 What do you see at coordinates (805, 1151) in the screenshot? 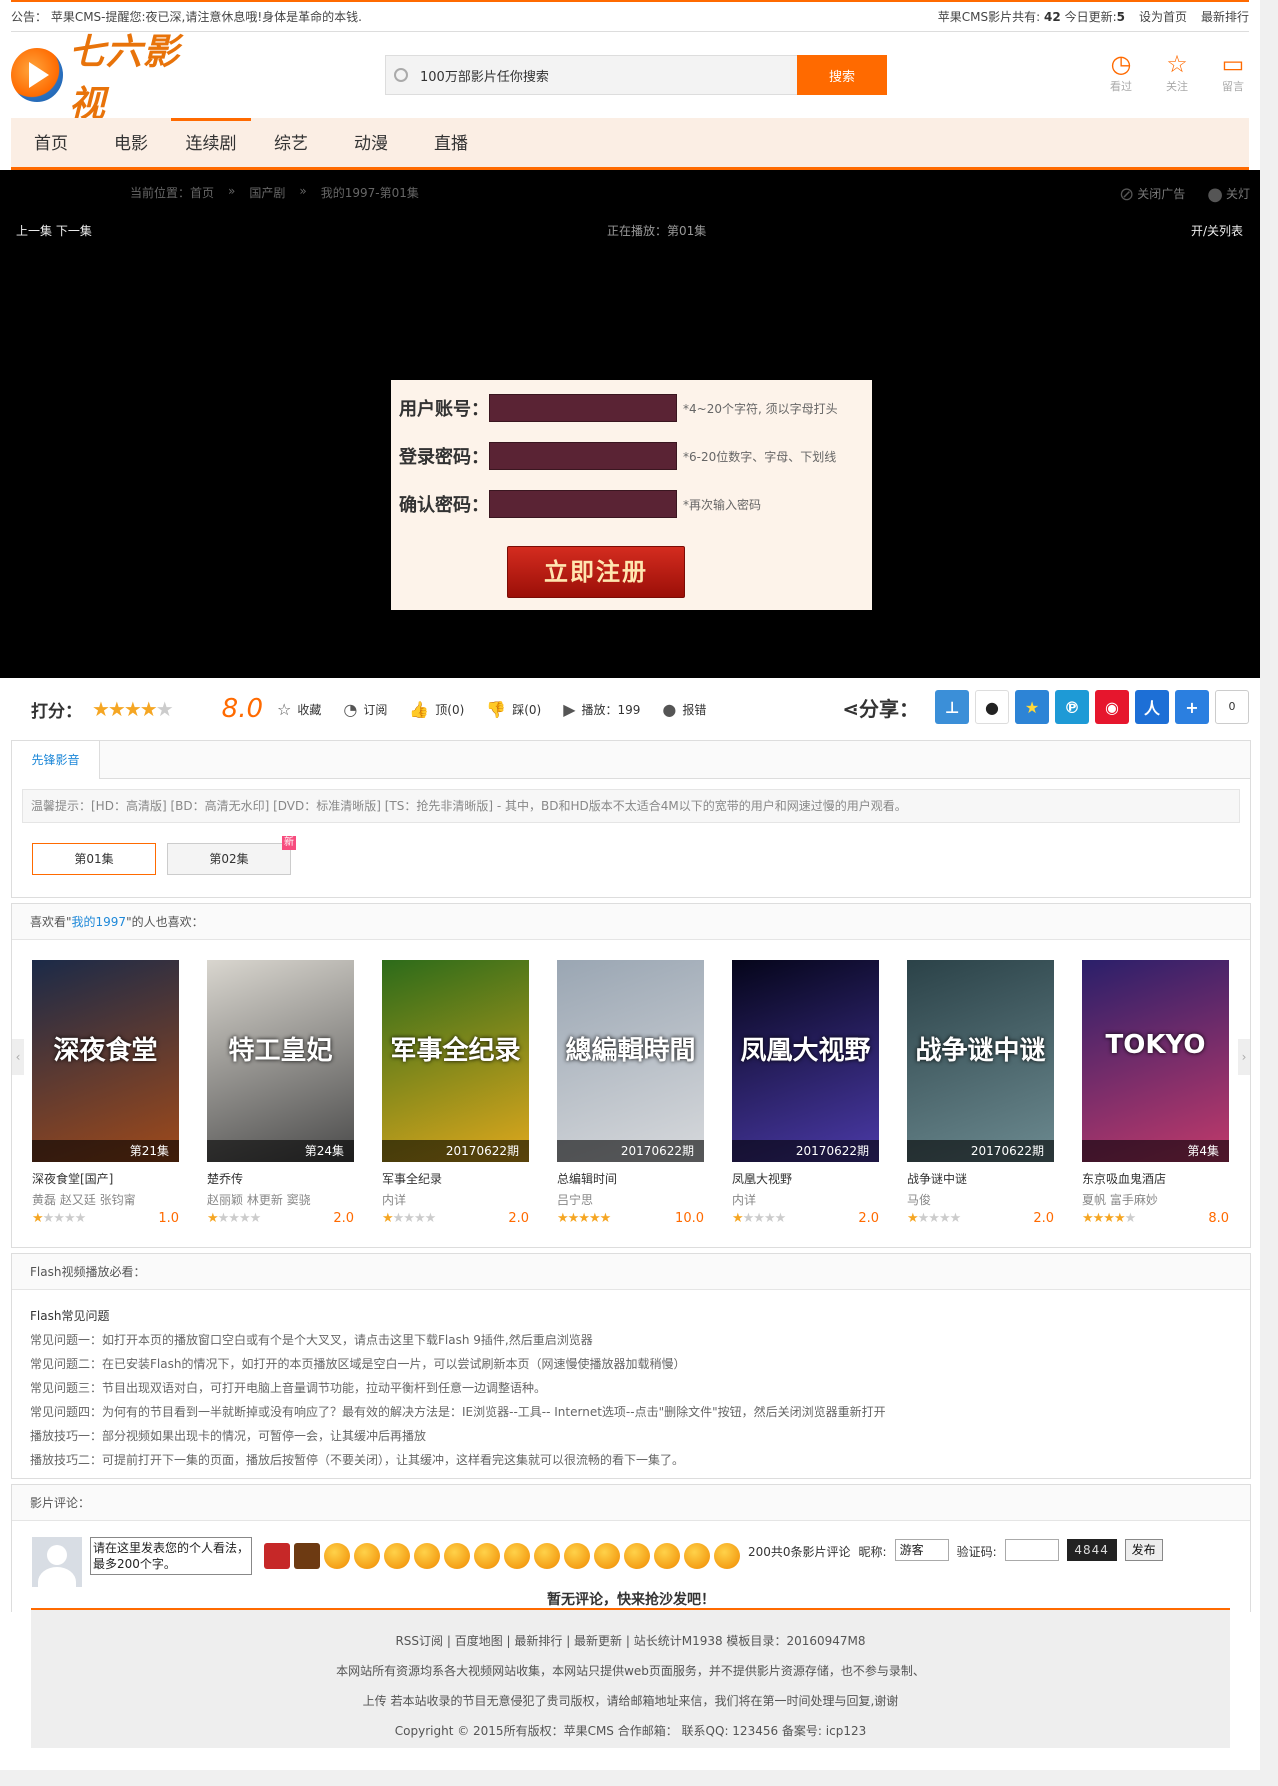
I see `episode-badge: 20170622期` at bounding box center [805, 1151].